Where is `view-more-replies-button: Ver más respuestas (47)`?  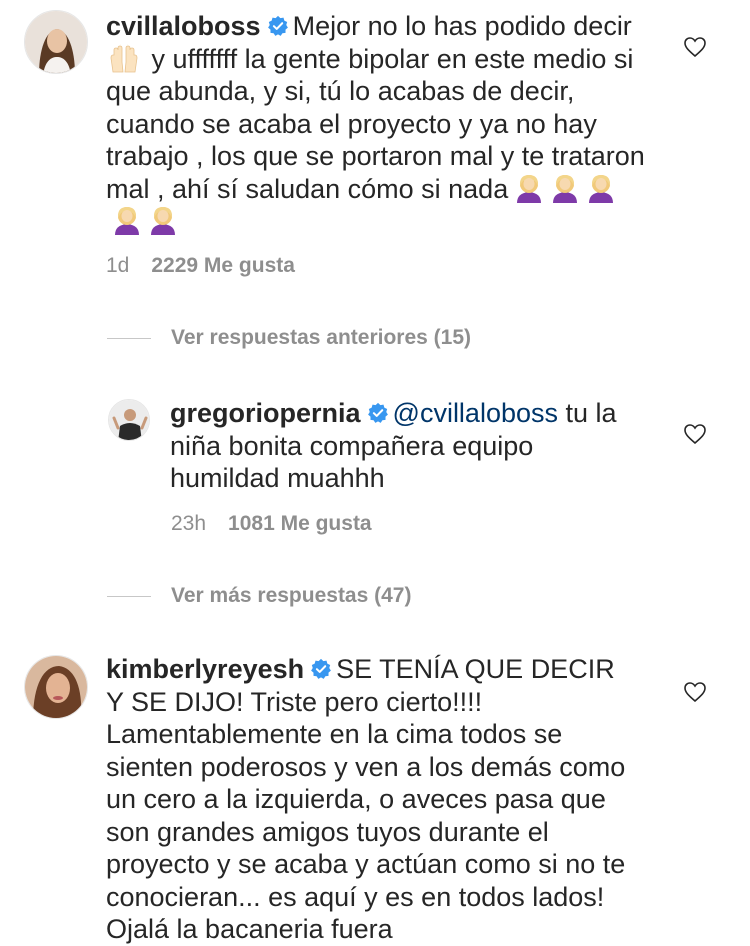
view-more-replies-button: Ver más respuestas (47) is located at coordinates (259, 596).